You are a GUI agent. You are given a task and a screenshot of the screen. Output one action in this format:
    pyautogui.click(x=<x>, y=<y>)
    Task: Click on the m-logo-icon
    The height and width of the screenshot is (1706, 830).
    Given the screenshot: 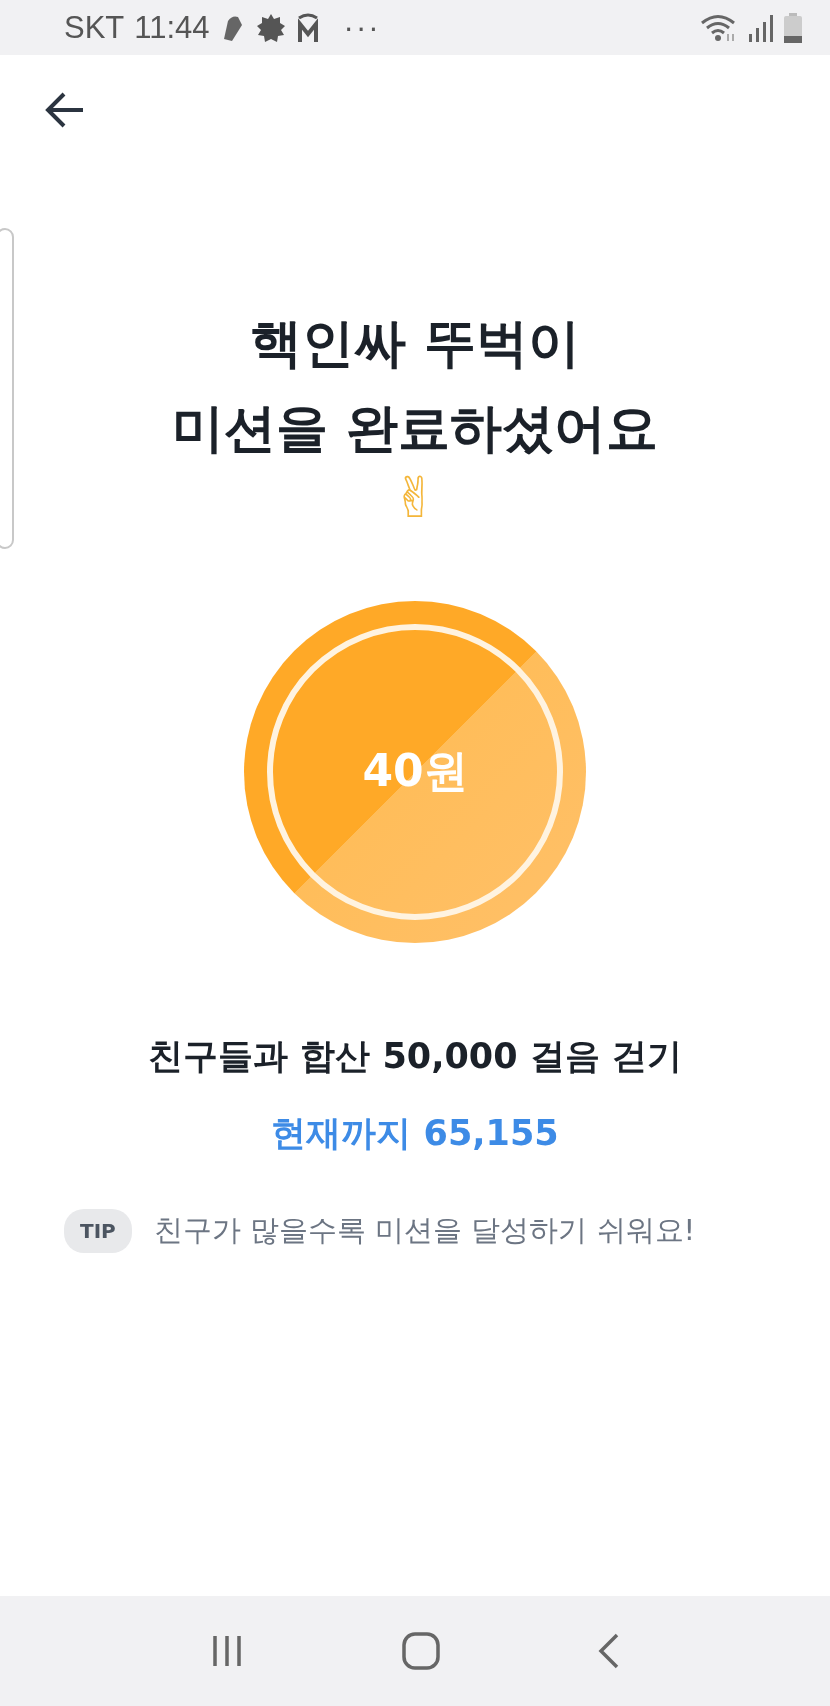 What is the action you would take?
    pyautogui.click(x=307, y=27)
    